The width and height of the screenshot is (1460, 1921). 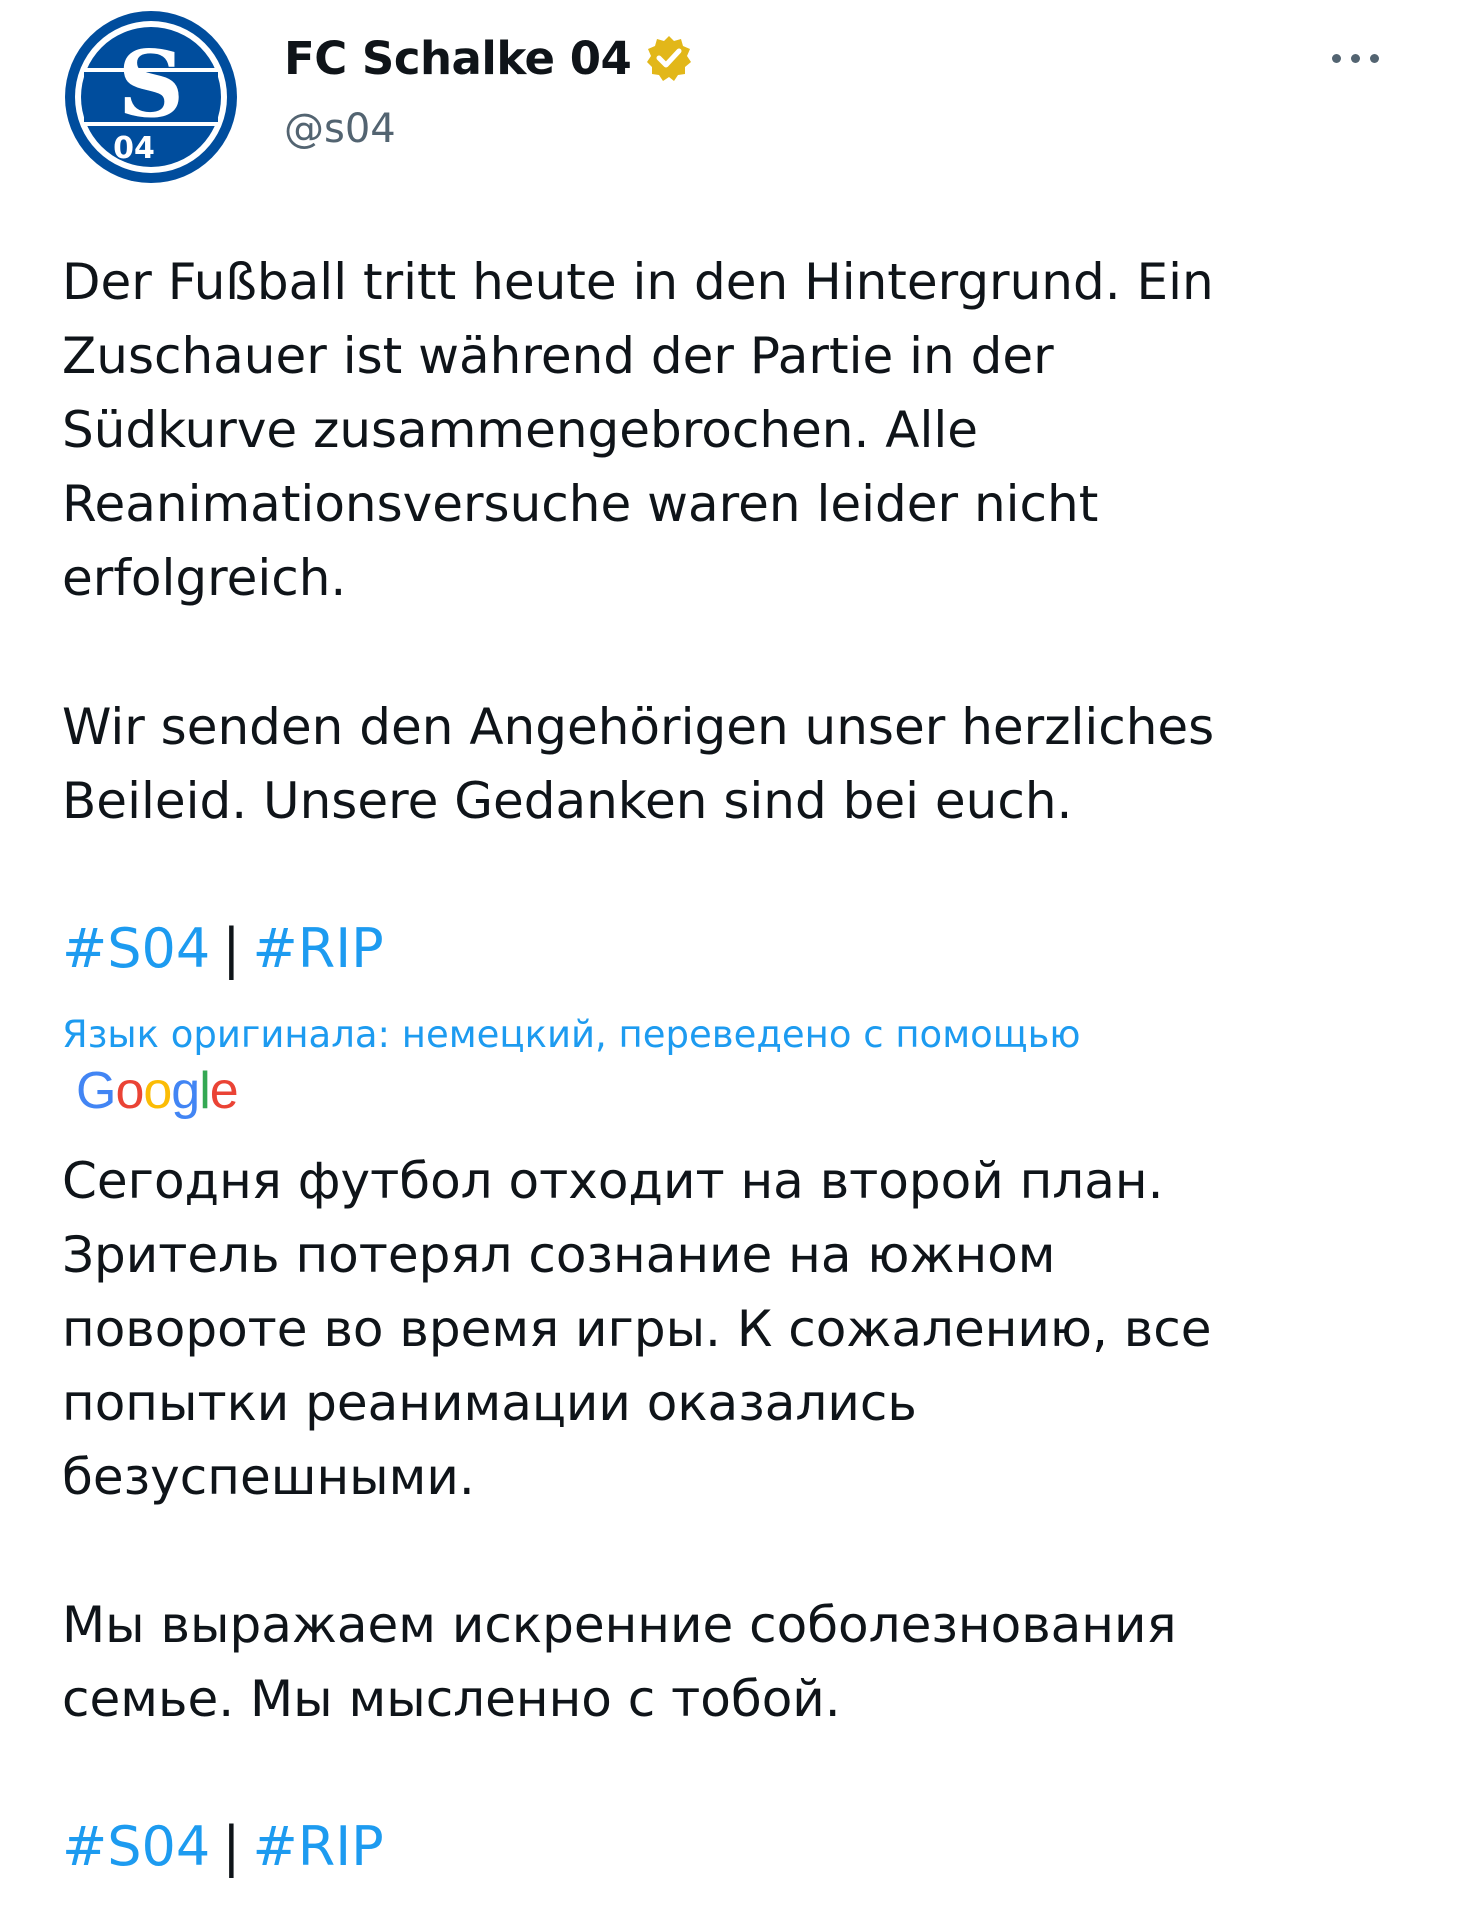 What do you see at coordinates (451, 1699) in the screenshot?
I see `text-line: семье. Мы мысленно с тобой.` at bounding box center [451, 1699].